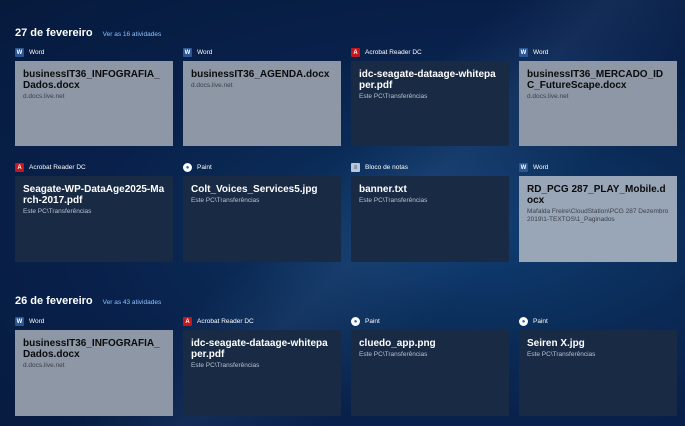  I want to click on activity-card: banner.txt Este PC\Transferências, so click(430, 219).